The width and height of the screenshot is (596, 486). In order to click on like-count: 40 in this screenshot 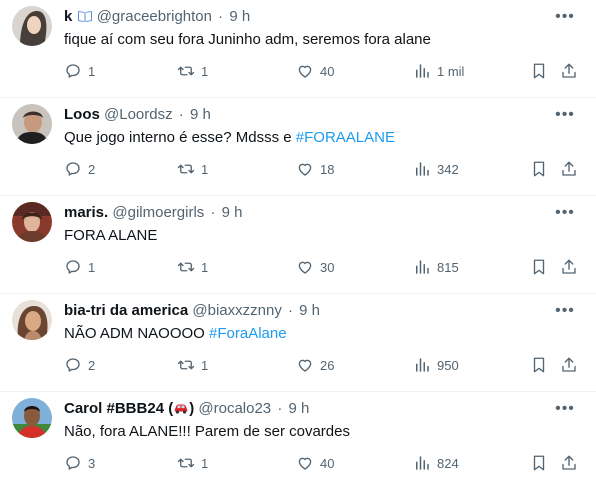, I will do `click(327, 71)`.